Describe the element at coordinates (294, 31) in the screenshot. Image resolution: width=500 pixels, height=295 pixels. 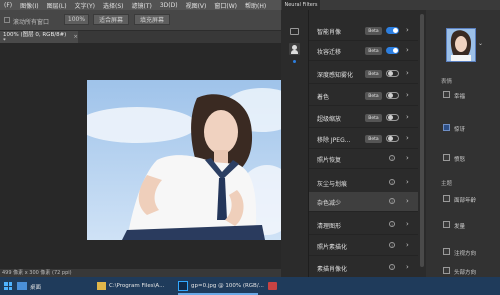
I see `all-filters-icon` at that location.